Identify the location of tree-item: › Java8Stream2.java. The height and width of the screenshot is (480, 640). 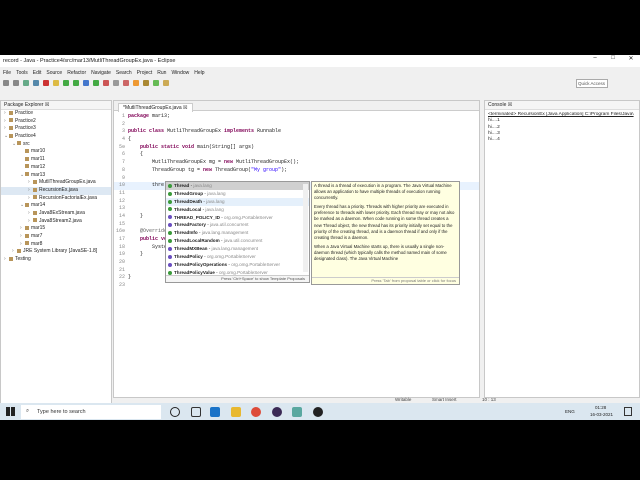
(56, 222).